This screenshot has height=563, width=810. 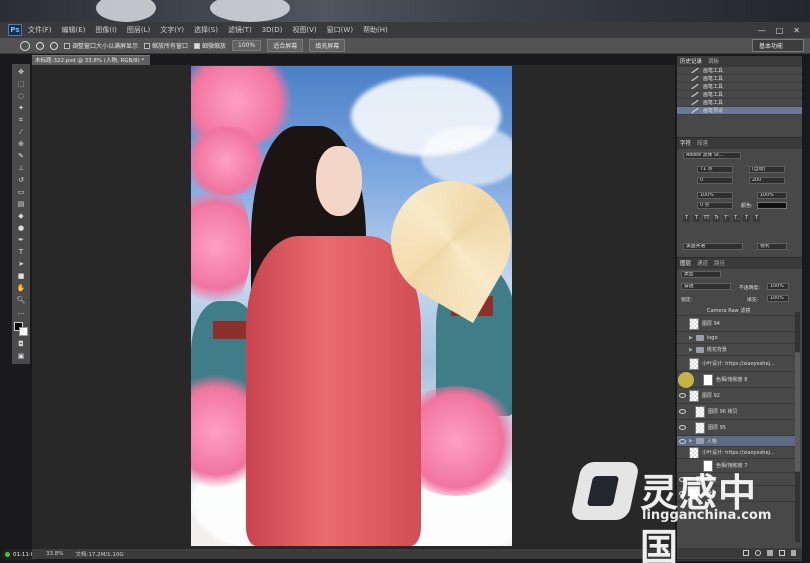 What do you see at coordinates (736, 380) in the screenshot?
I see `layer-row: 色相/饱和度 8` at bounding box center [736, 380].